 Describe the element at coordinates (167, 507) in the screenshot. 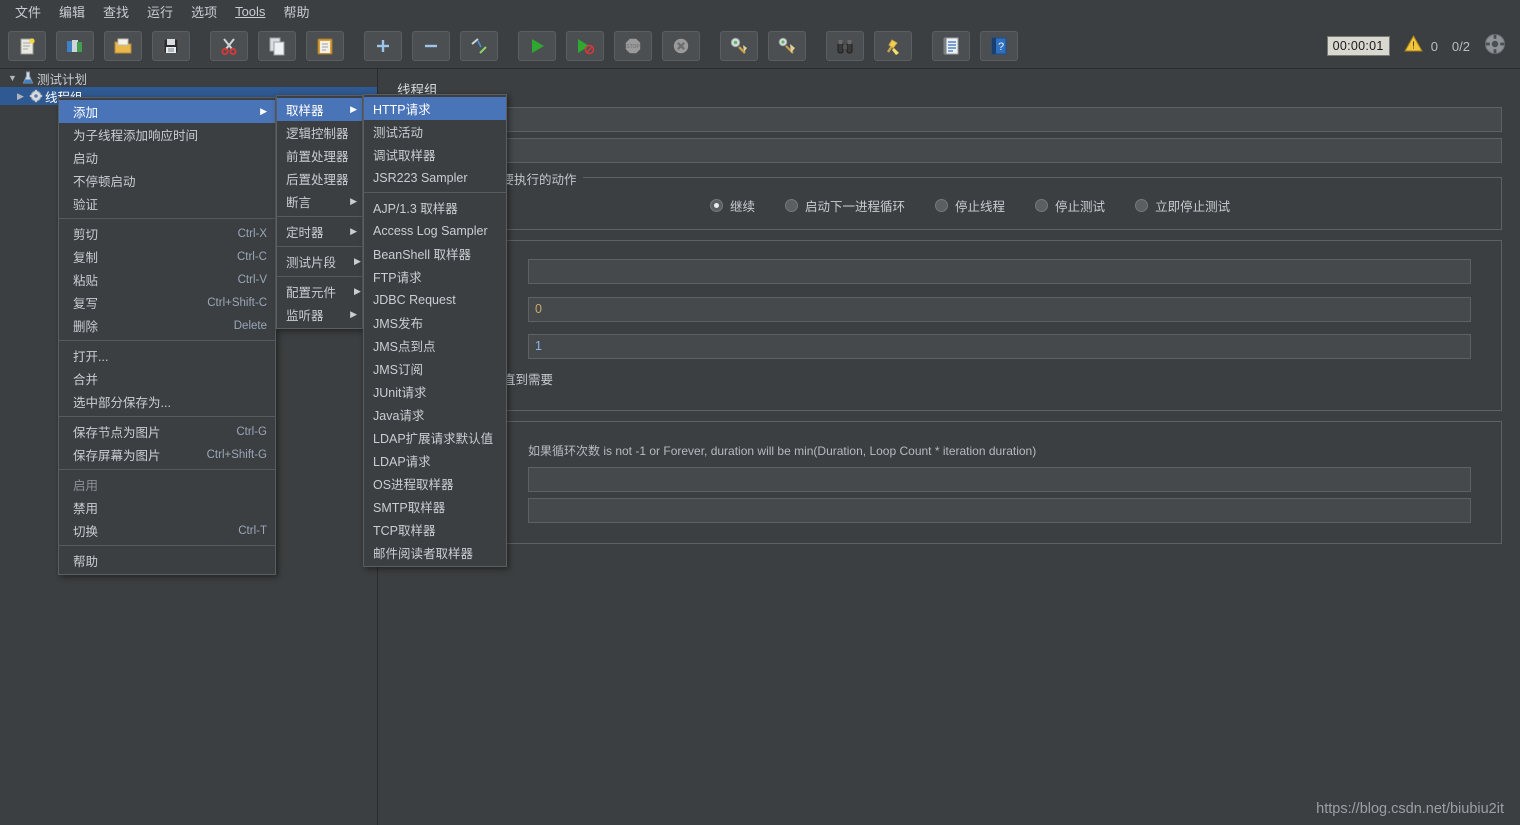

I see `context-item-disable: 禁用` at that location.